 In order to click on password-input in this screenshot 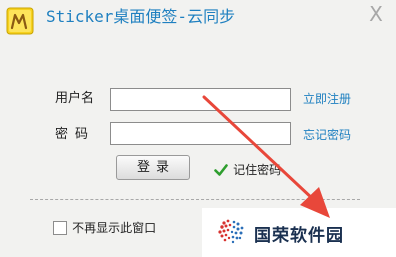, I will do `click(200, 133)`.